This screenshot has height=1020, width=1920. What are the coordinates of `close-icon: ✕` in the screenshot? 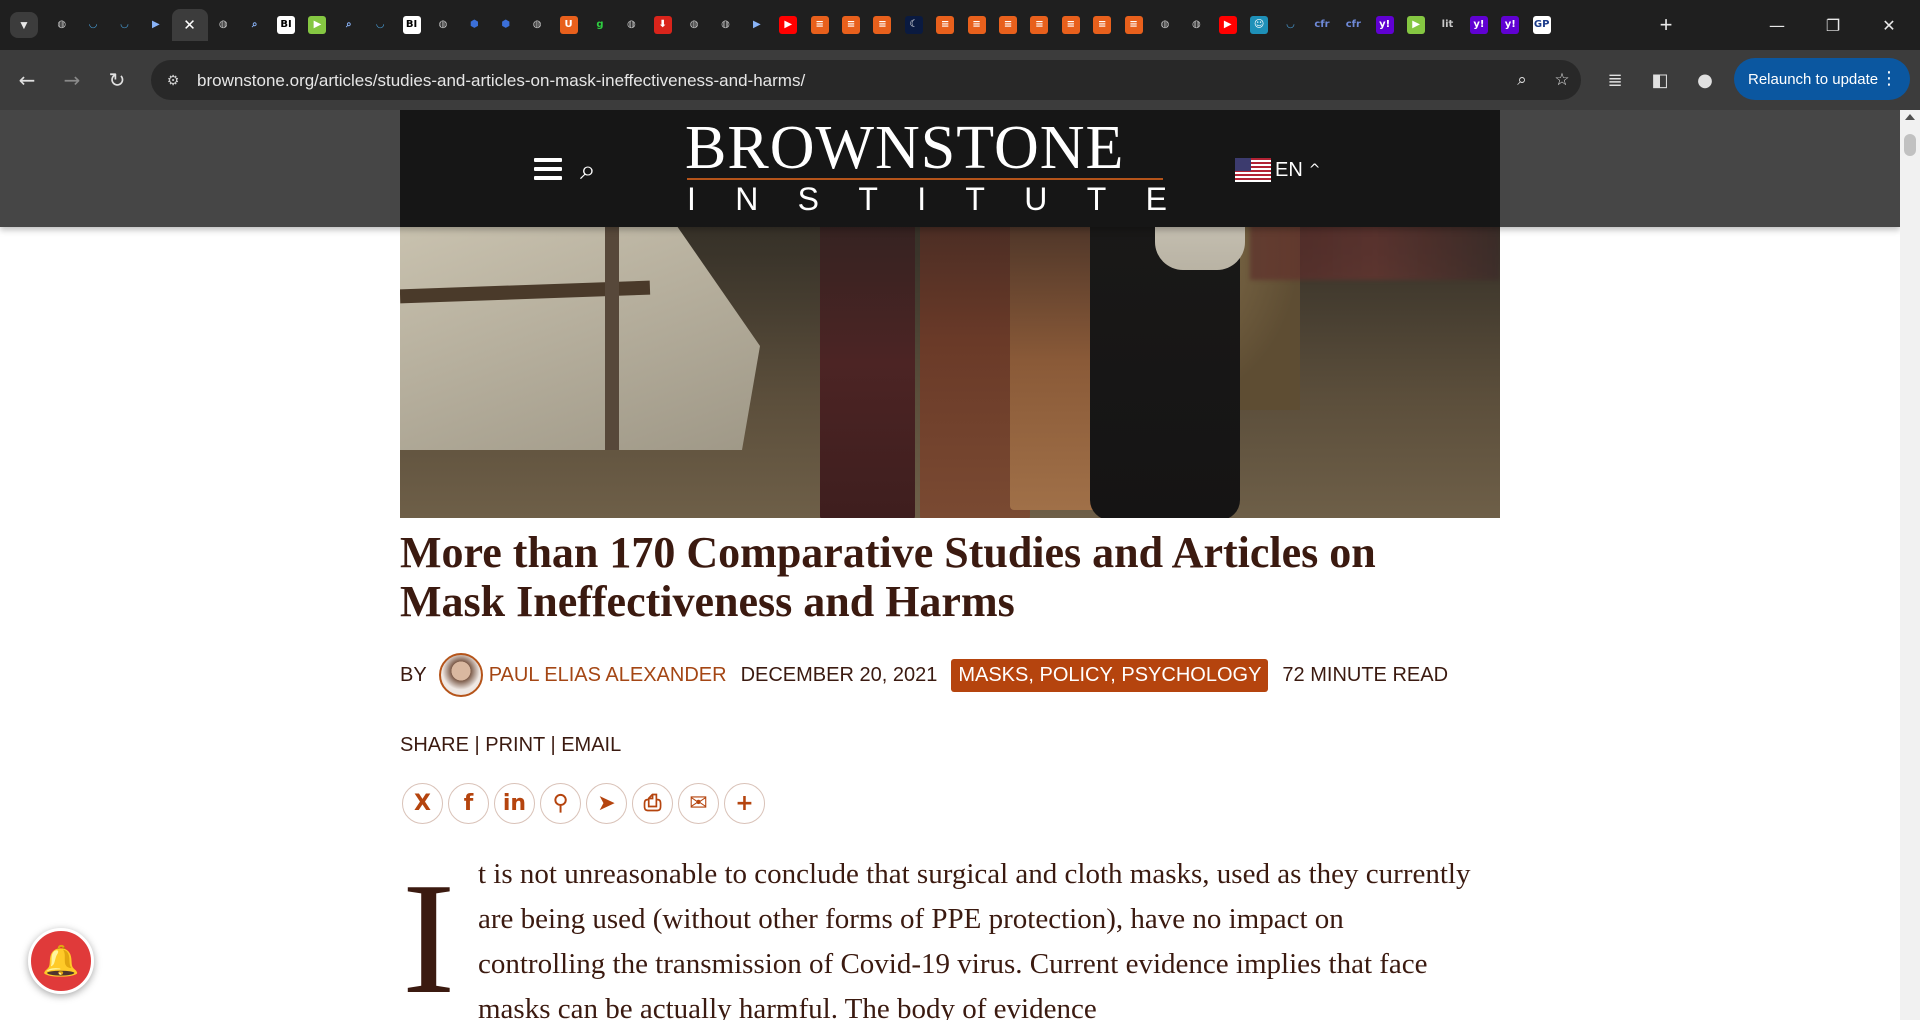 It's located at (190, 25).